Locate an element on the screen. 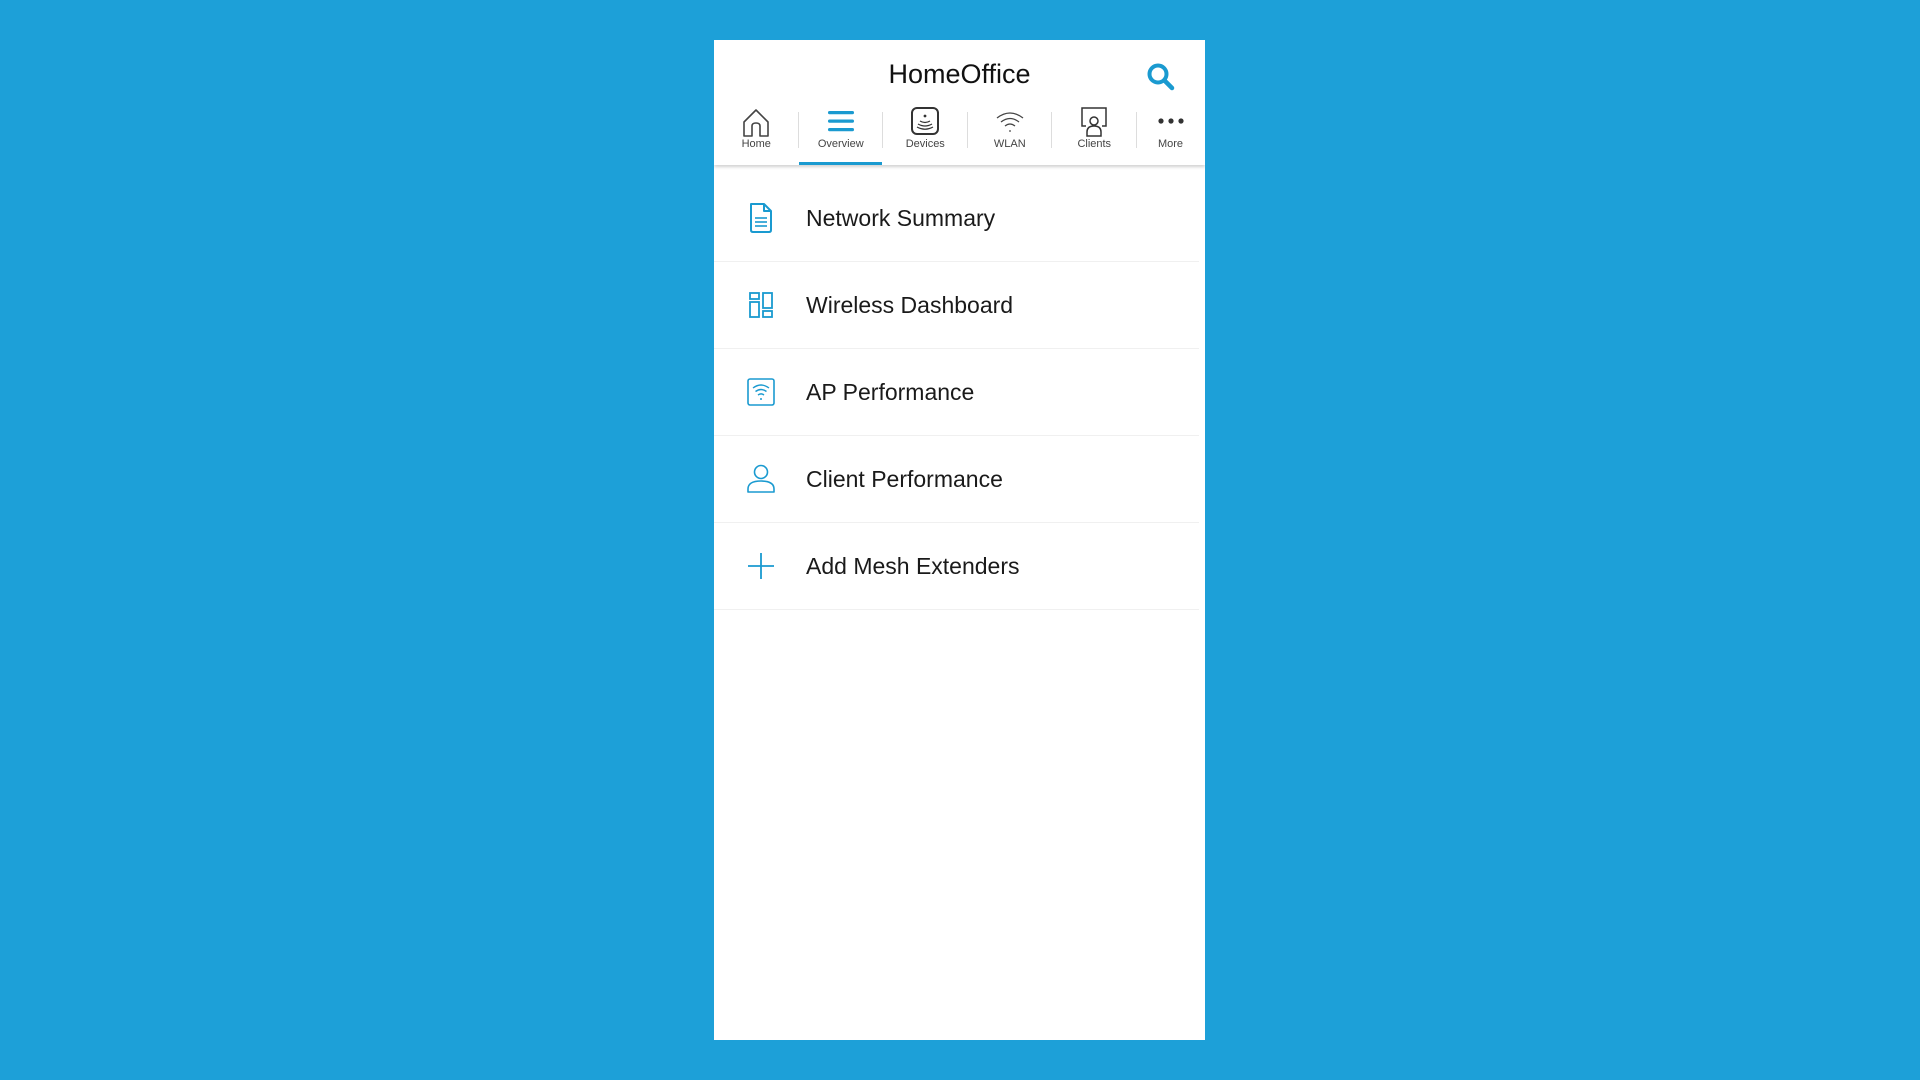  user-icon is located at coordinates (761, 478).